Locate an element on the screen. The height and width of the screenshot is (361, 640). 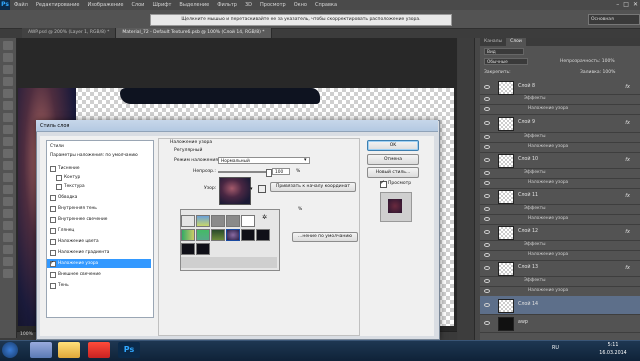
layer-row: Слой 12 fx is located at coordinates (560, 232).